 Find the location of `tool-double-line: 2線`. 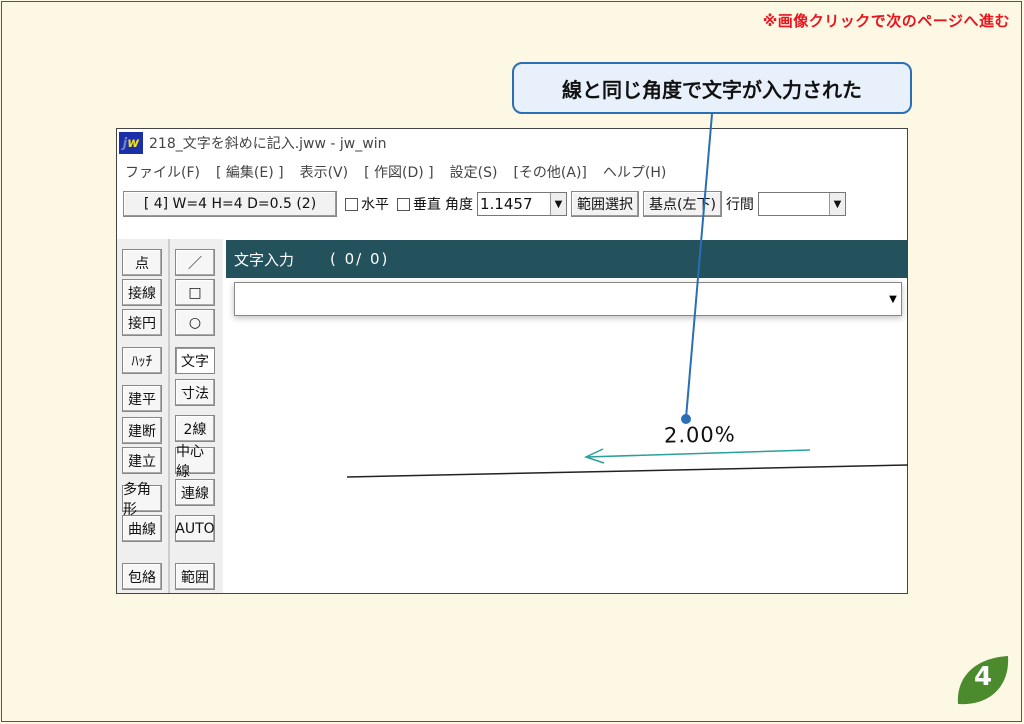

tool-double-line: 2線 is located at coordinates (195, 428).